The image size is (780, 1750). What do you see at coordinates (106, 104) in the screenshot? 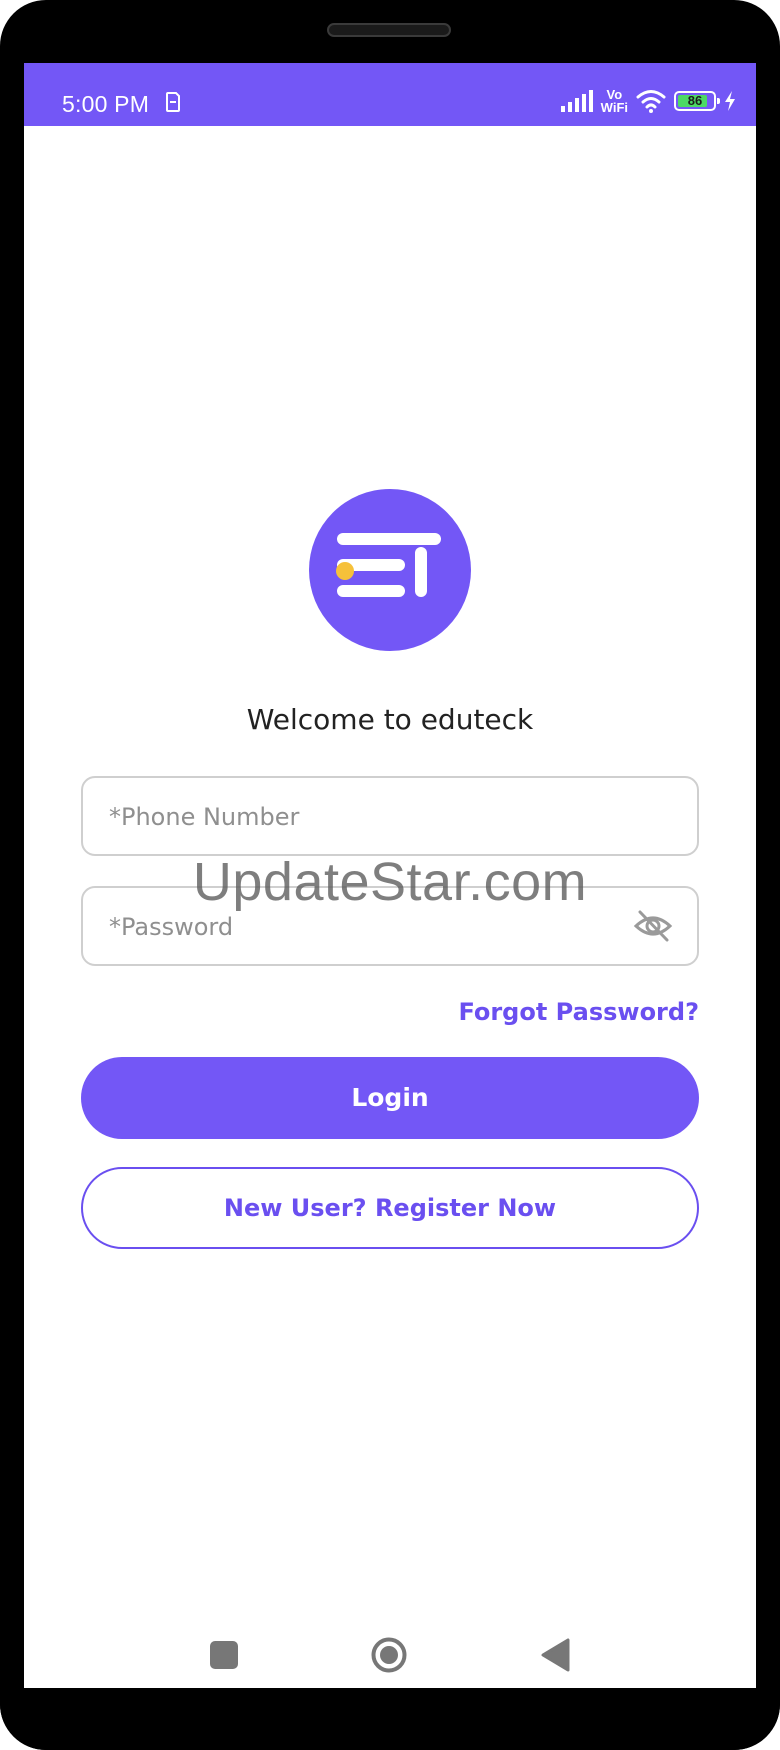
I see `status-time: 5:00 PM` at bounding box center [106, 104].